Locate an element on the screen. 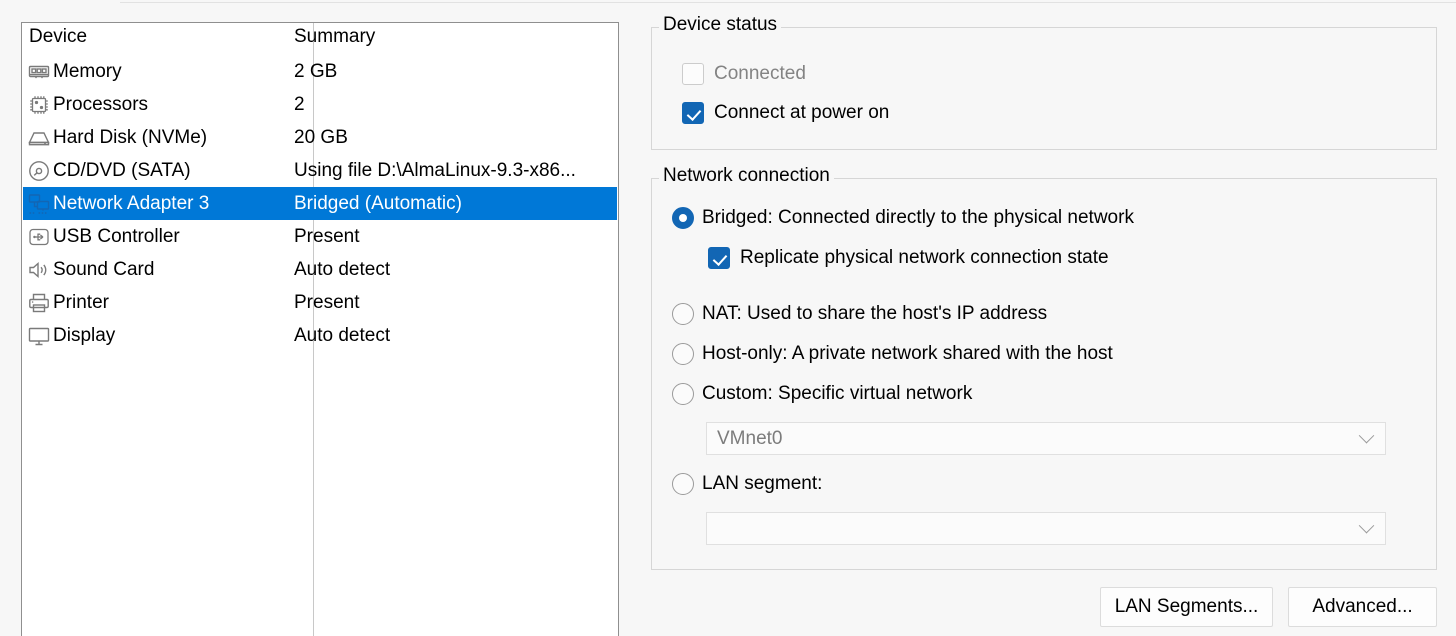 The width and height of the screenshot is (1456, 636). device-status-title: Device status is located at coordinates (720, 24).